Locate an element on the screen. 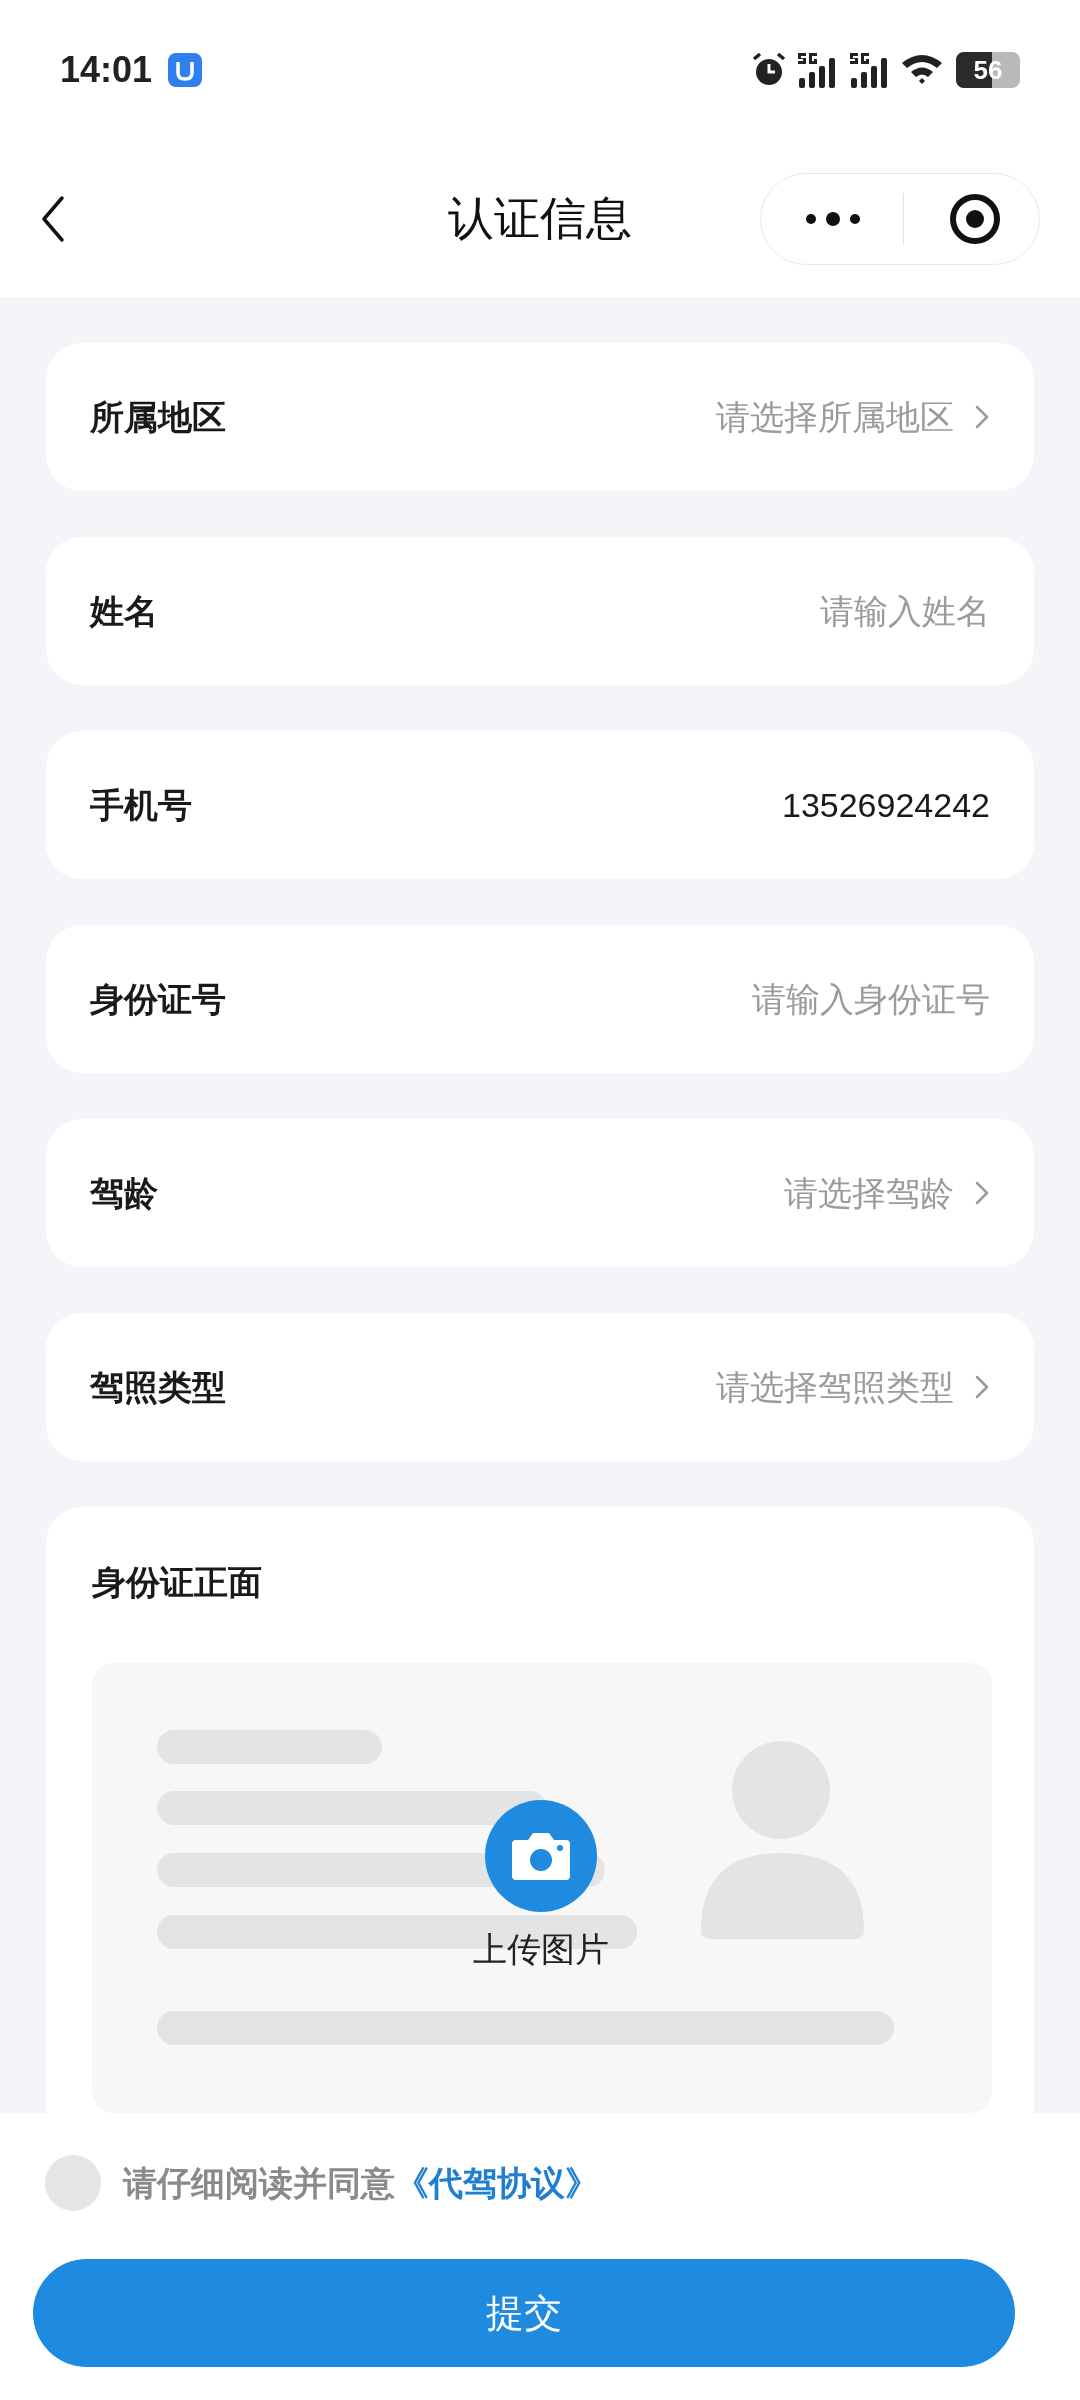  camera-icon is located at coordinates (541, 1856).